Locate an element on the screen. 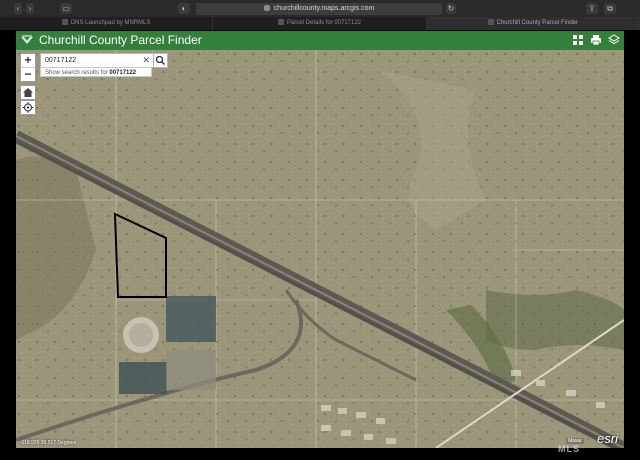 This screenshot has width=640, height=460. mls-watermark: MLS is located at coordinates (569, 449).